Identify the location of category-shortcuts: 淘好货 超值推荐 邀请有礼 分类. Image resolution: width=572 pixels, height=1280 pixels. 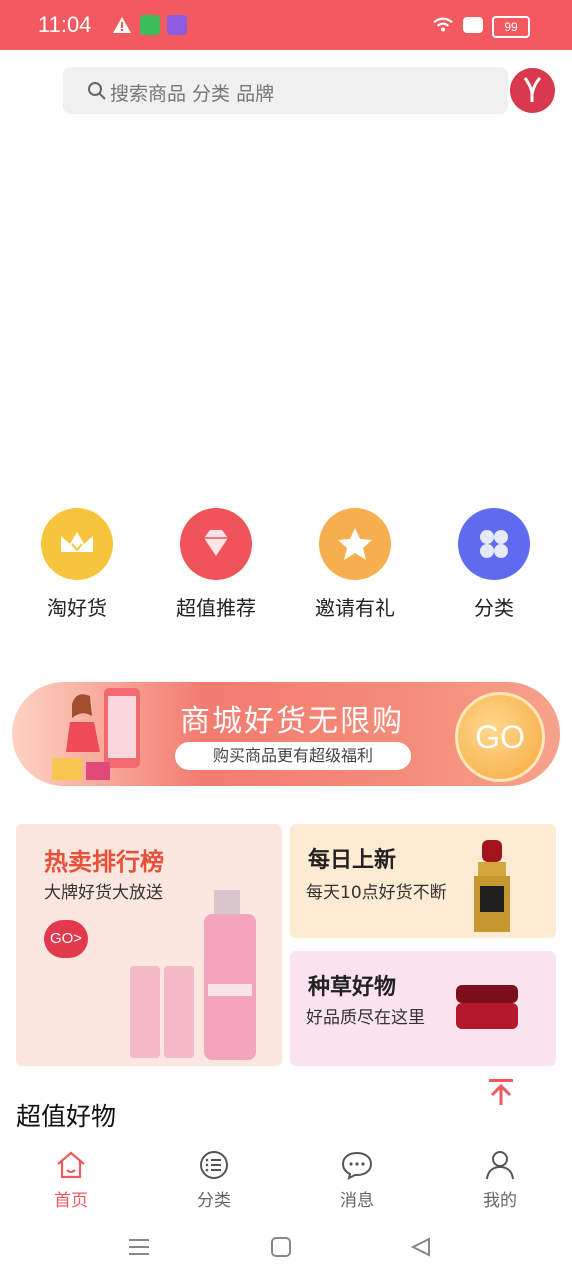
(286, 568).